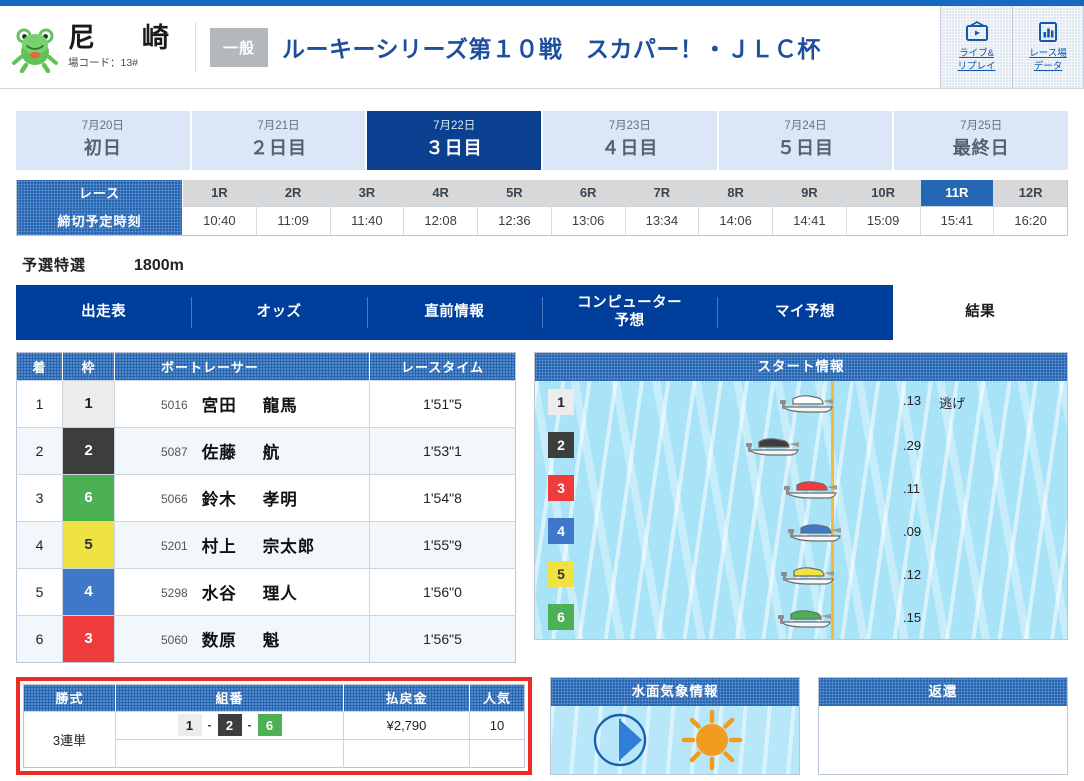  I want to click on frog-mascot-icon, so click(35, 47).